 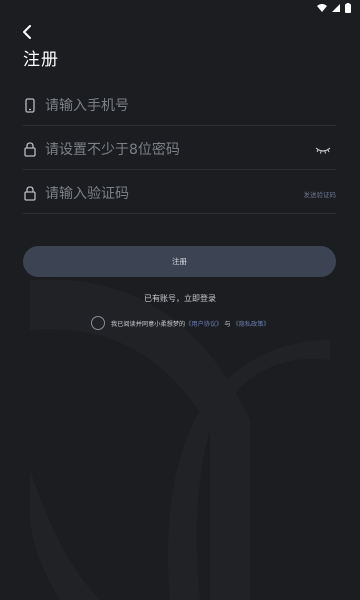 I want to click on password-field, so click(x=179, y=150).